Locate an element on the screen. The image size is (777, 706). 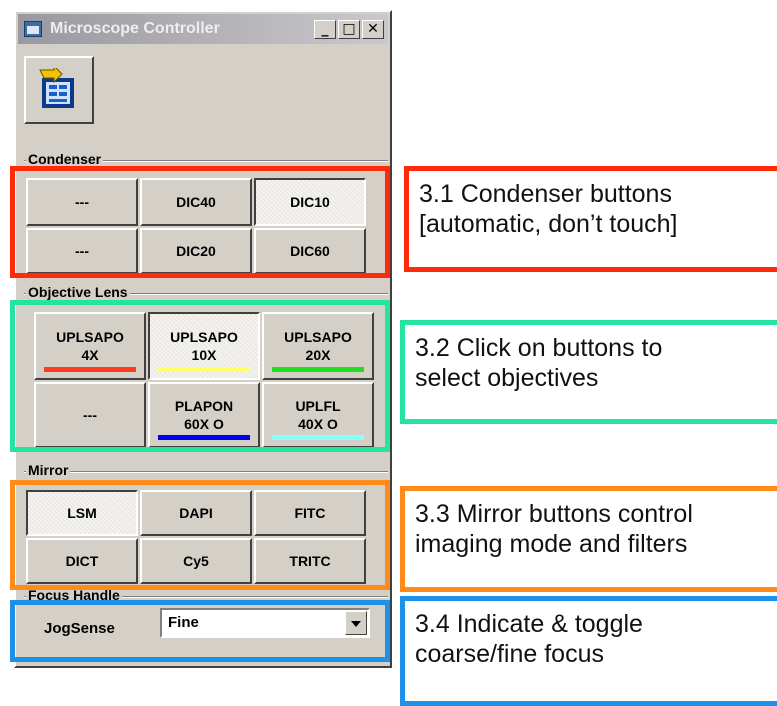
window-controls: _ □ ✕ is located at coordinates (349, 29).